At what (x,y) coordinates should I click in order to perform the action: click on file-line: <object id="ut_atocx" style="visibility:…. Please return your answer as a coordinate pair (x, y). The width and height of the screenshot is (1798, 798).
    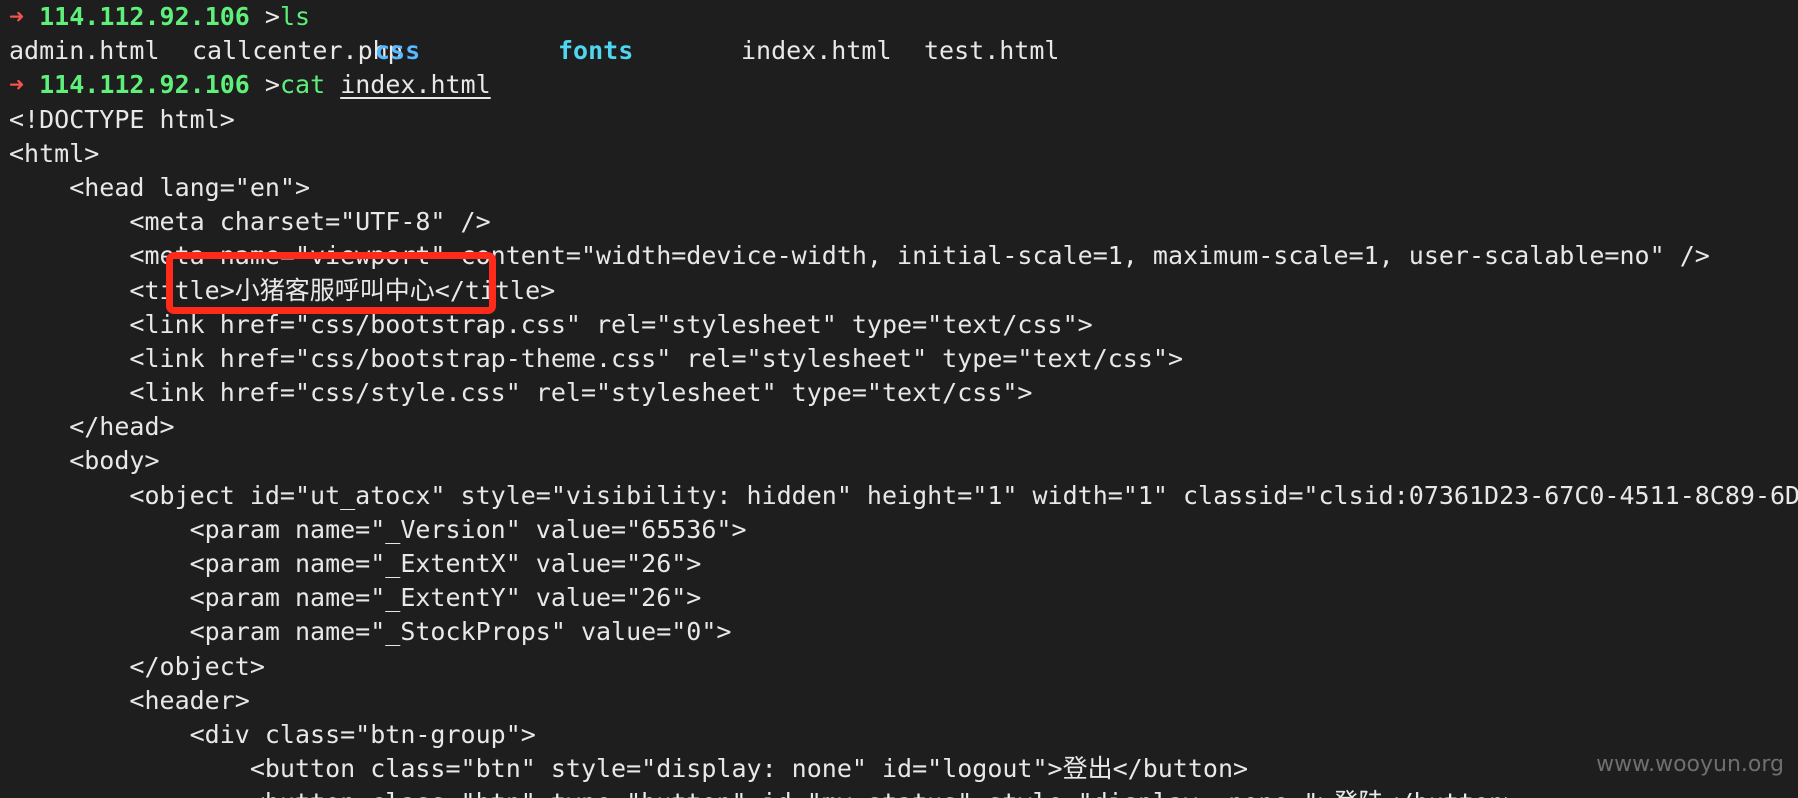
    Looking at the image, I should click on (903, 495).